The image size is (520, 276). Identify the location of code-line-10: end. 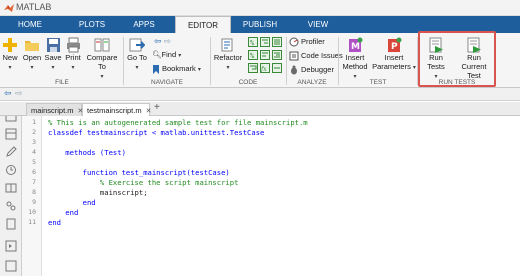
(63, 212).